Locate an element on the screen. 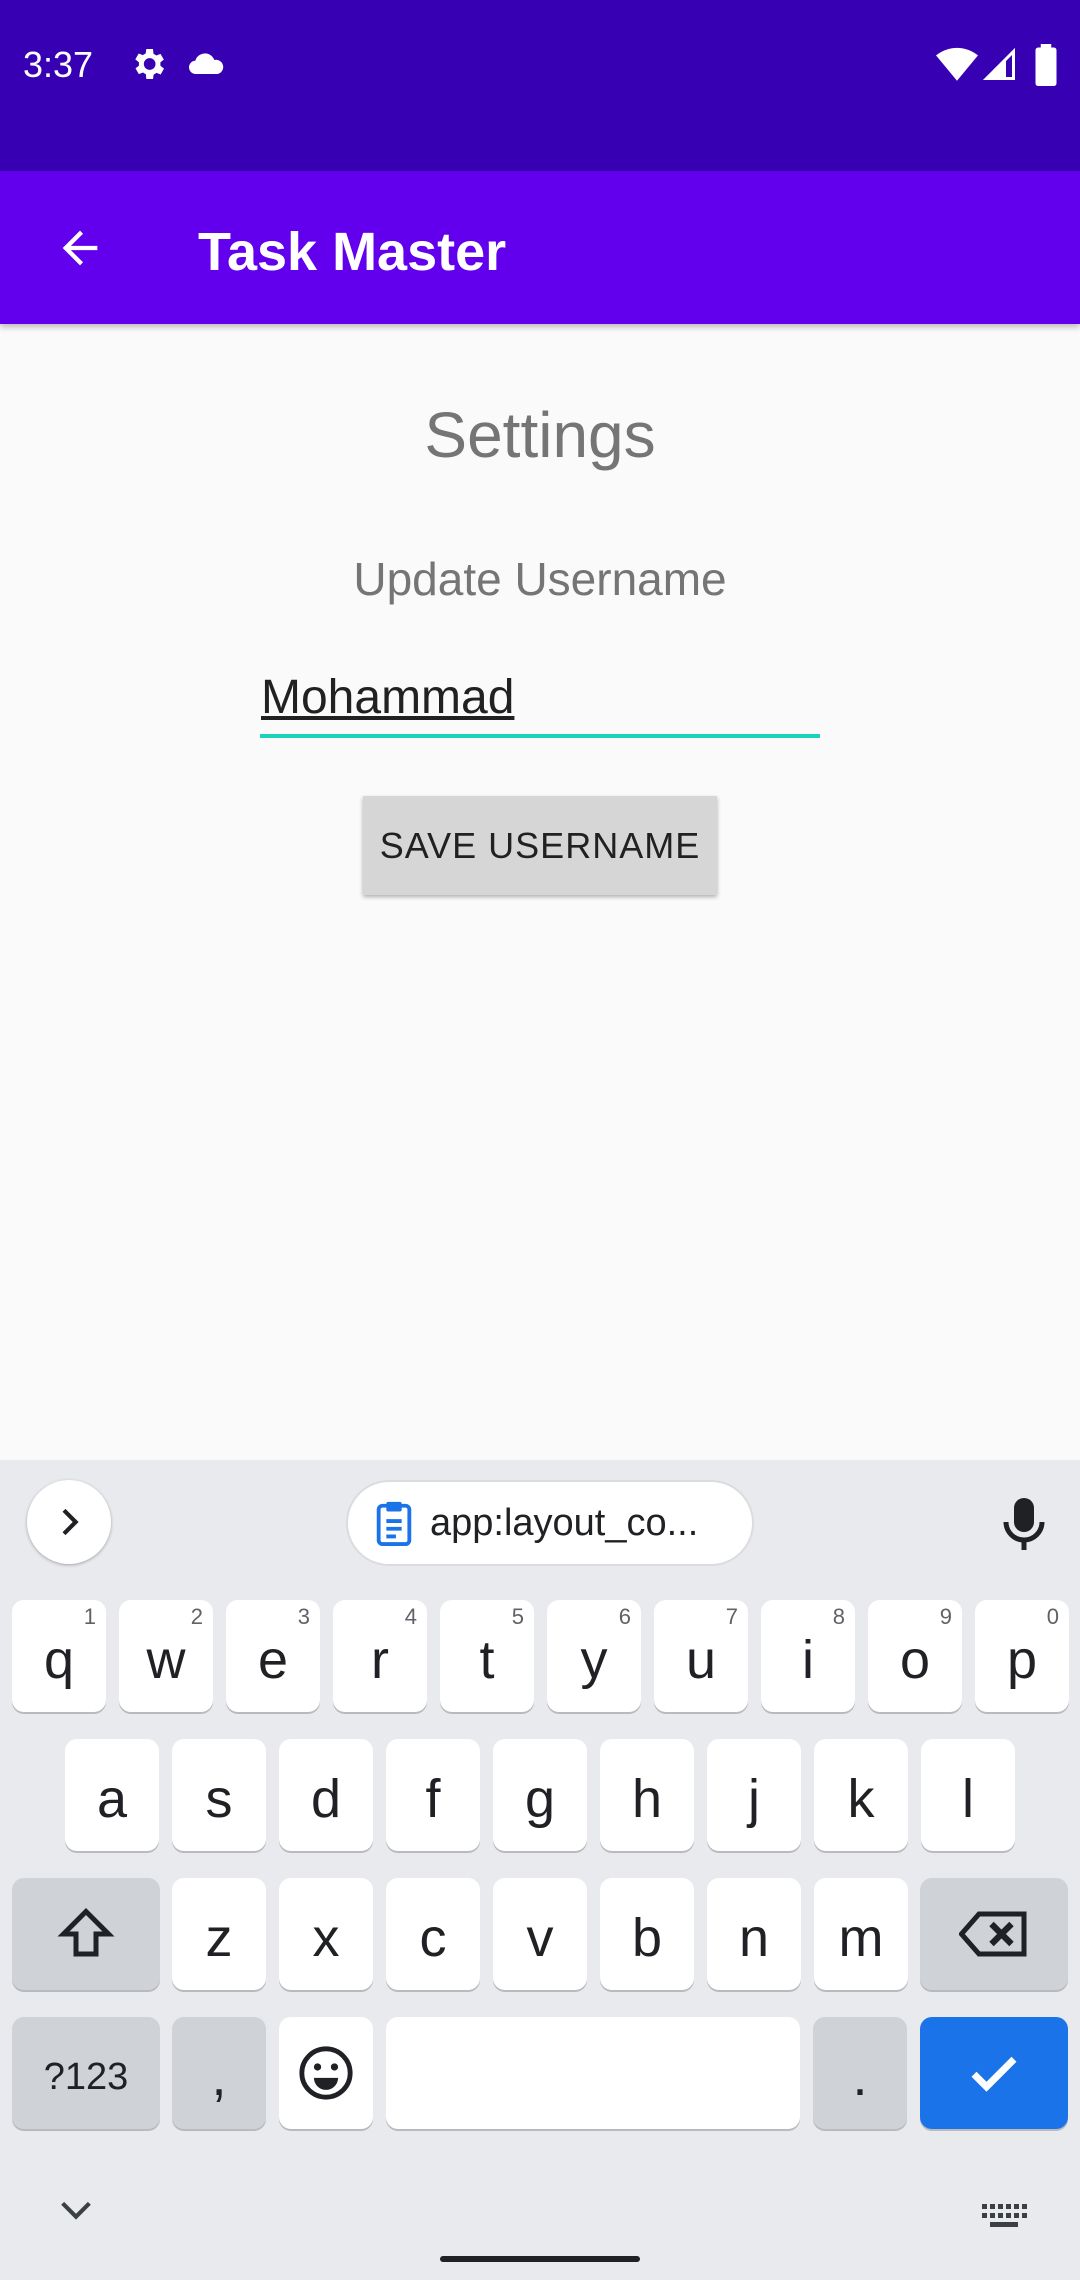  key-n: n is located at coordinates (754, 1934).